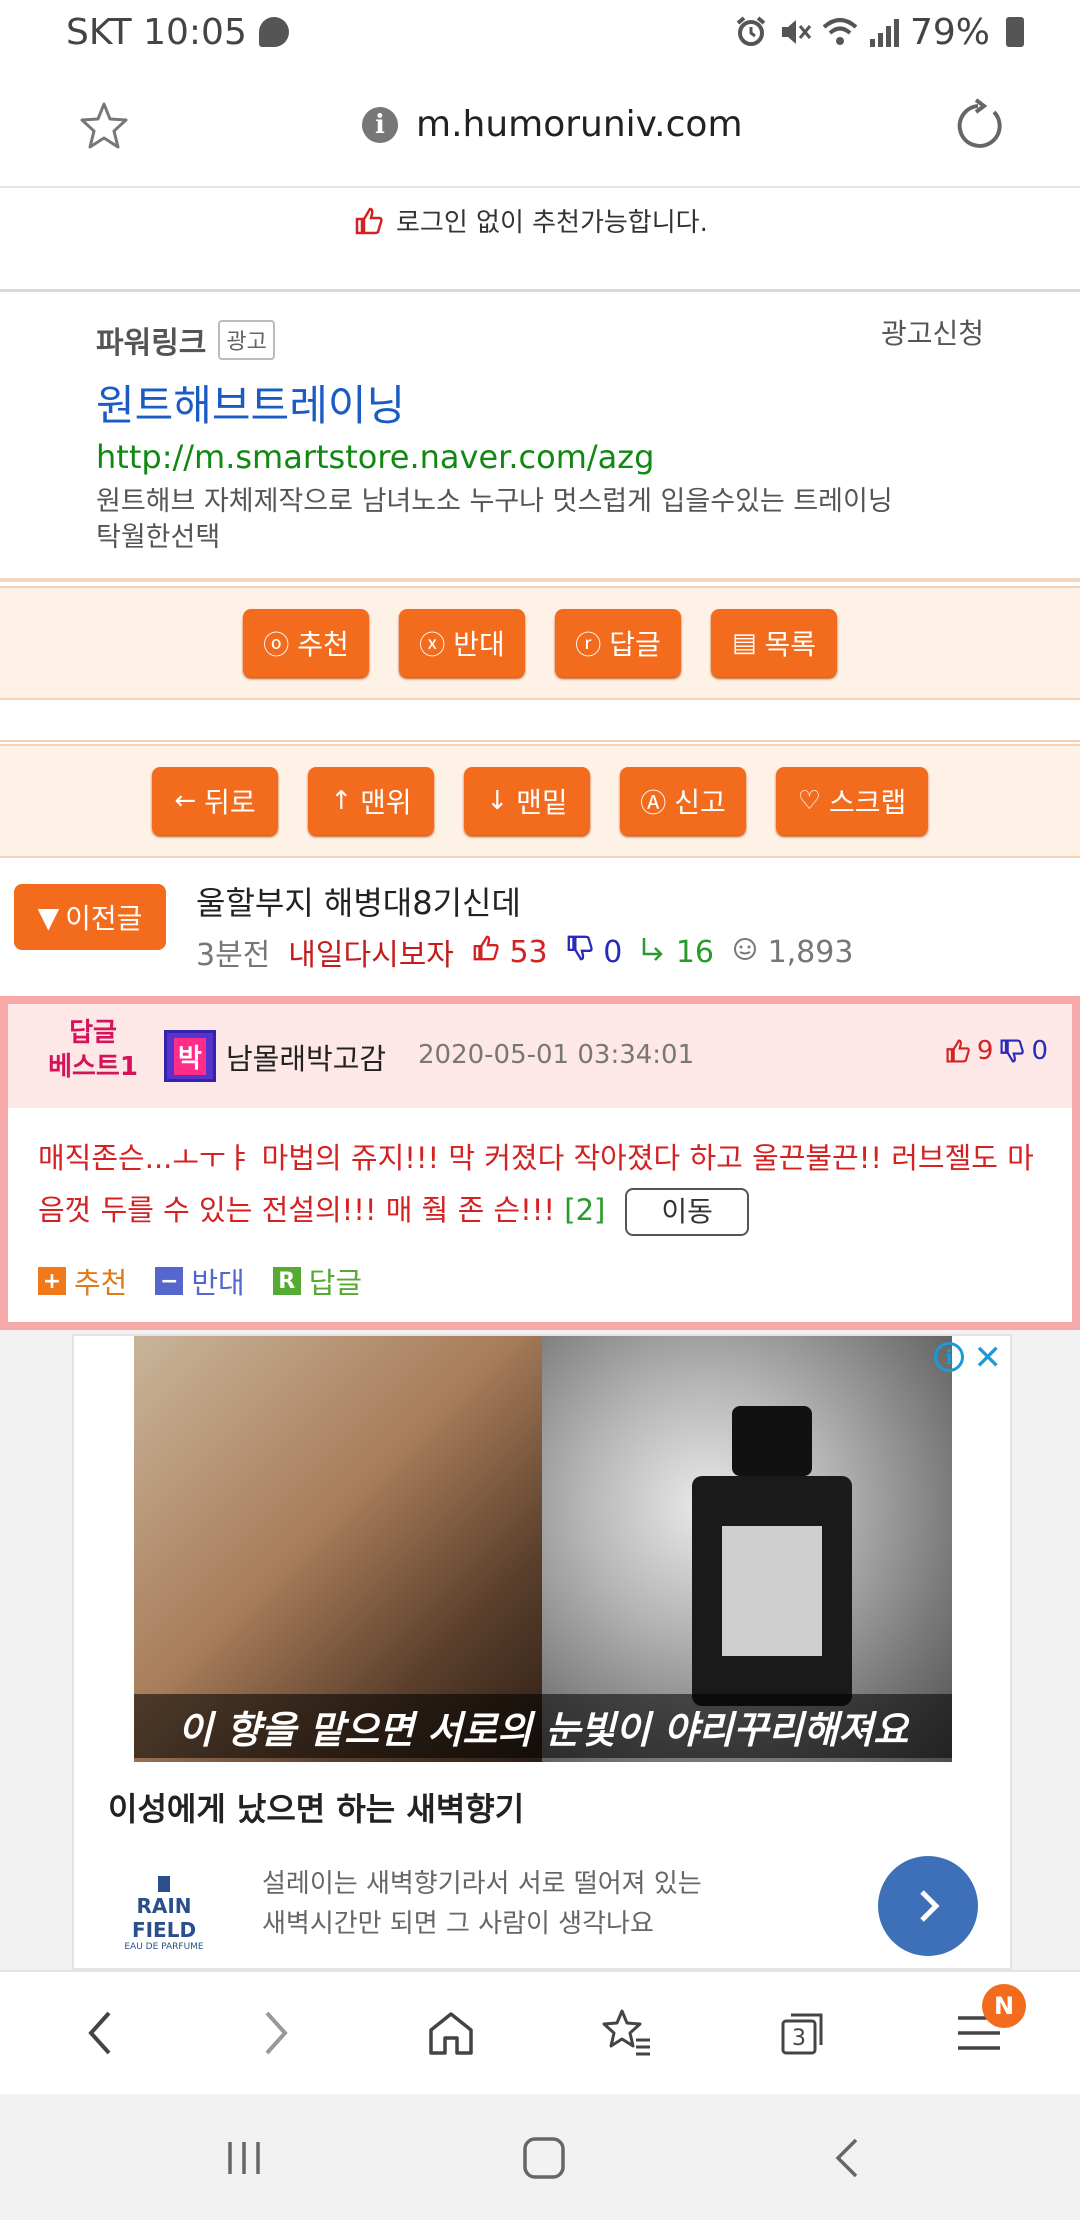  I want to click on bookmarks-button, so click(627, 2033).